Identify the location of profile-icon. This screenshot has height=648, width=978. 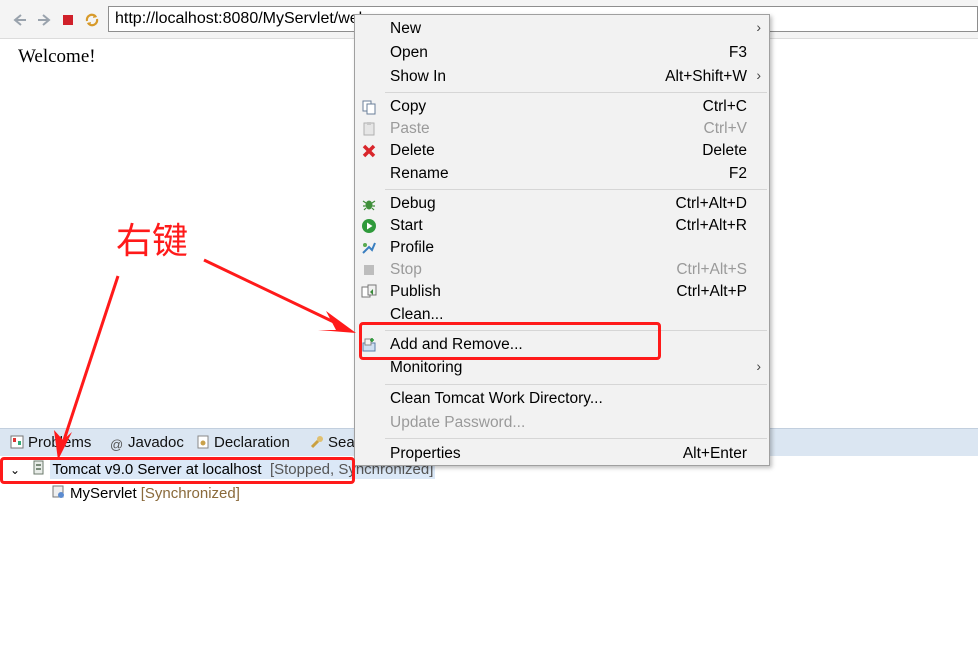
(369, 248).